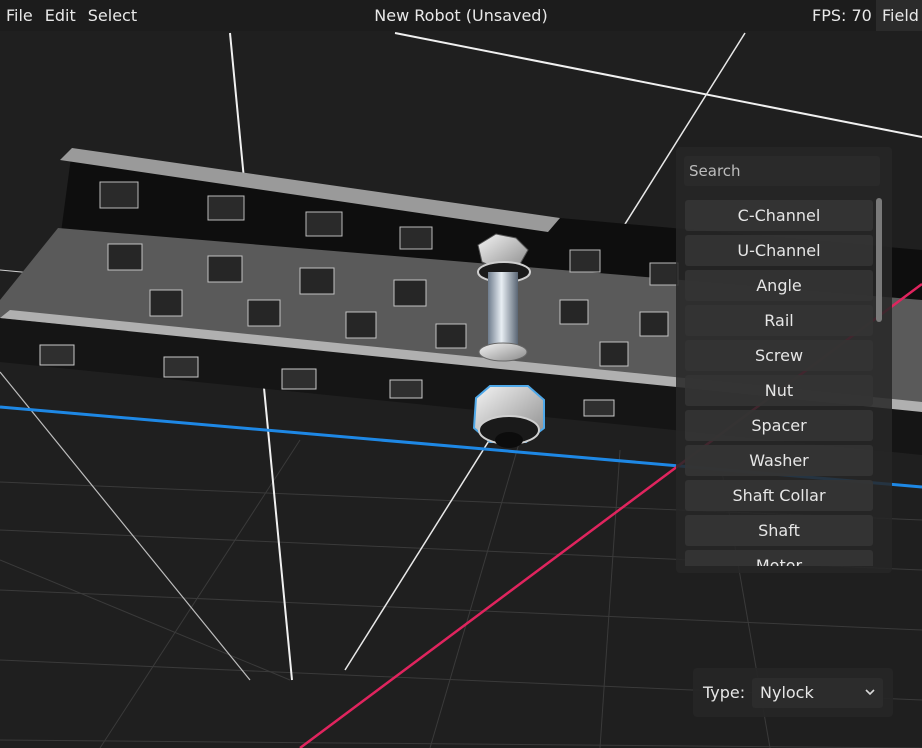  What do you see at coordinates (817, 693) in the screenshot?
I see `type-select: Nylock` at bounding box center [817, 693].